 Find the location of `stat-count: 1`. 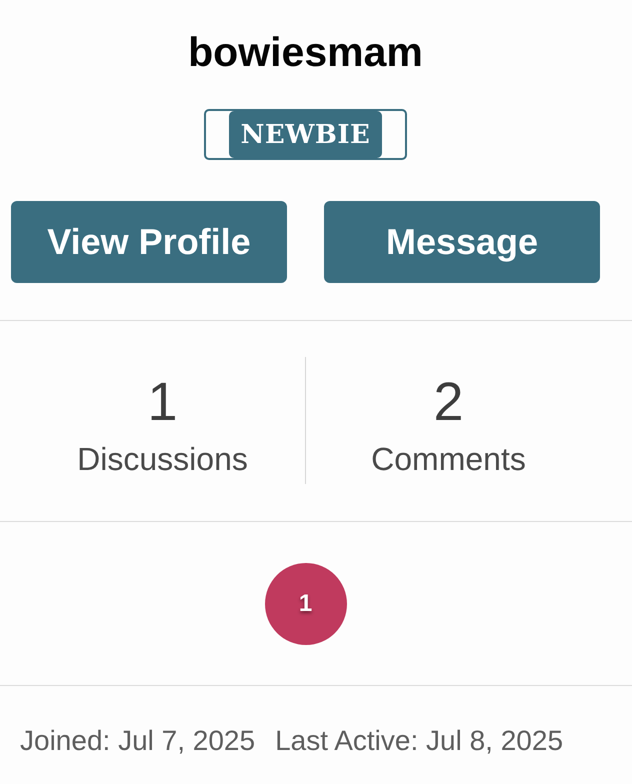

stat-count: 1 is located at coordinates (162, 402).